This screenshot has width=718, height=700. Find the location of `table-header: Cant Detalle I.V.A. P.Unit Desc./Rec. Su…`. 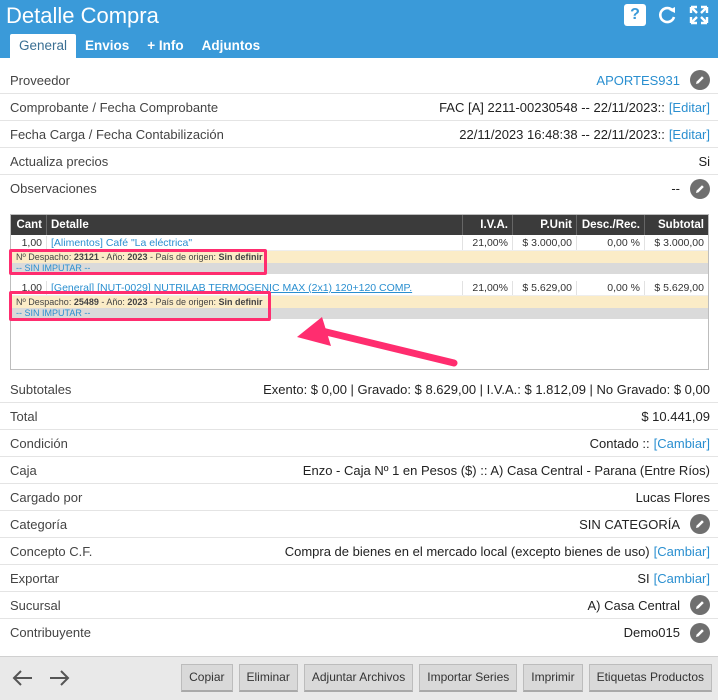

table-header: Cant Detalle I.V.A. P.Unit Desc./Rec. Su… is located at coordinates (359, 225).